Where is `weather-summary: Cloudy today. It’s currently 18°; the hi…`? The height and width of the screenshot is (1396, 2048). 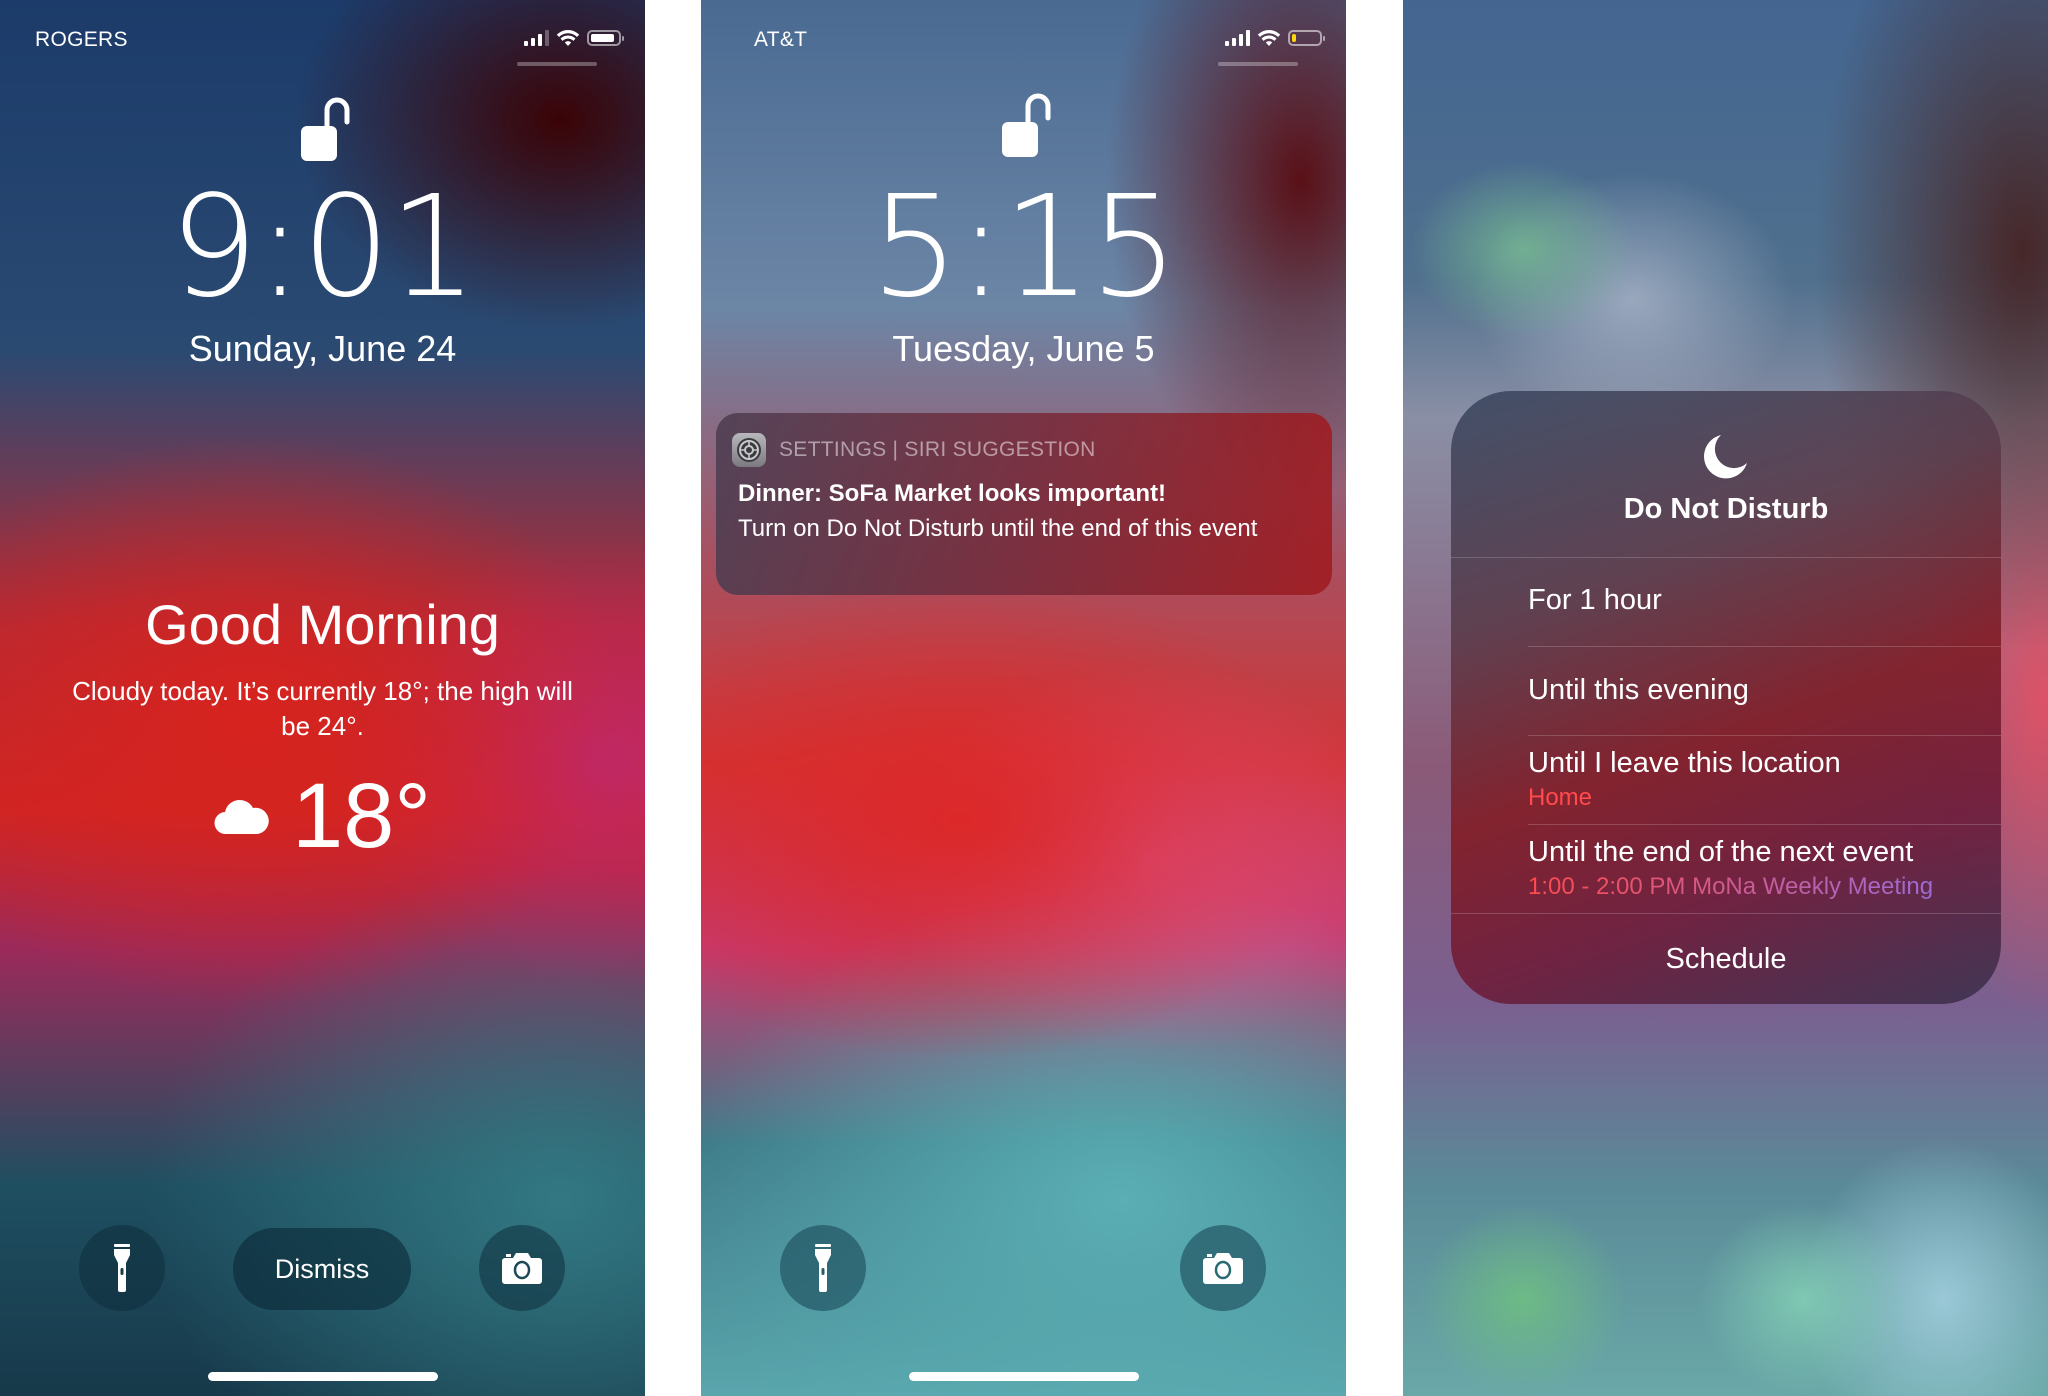 weather-summary: Cloudy today. It’s currently 18°; the hi… is located at coordinates (322, 708).